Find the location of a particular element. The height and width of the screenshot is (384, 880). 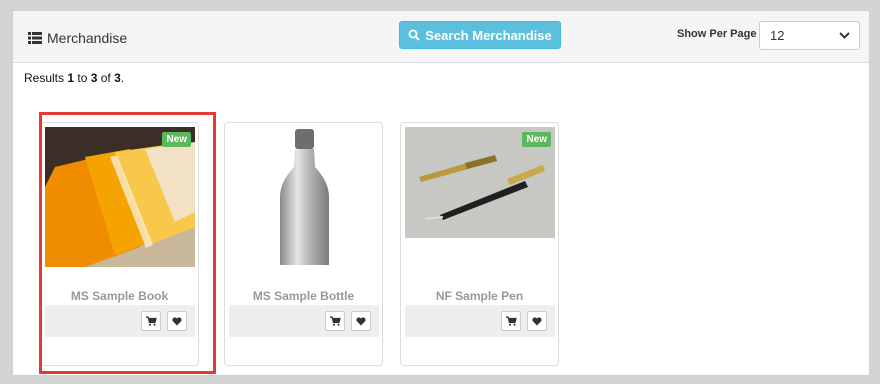

per-page-label: Show Per Page is located at coordinates (717, 34).